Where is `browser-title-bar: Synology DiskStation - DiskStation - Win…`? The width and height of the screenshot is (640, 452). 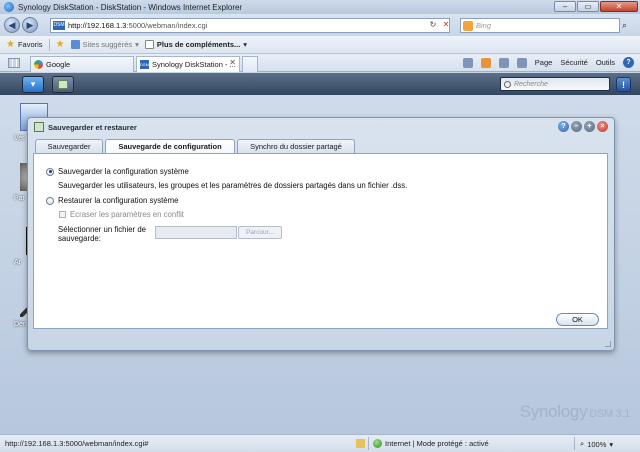 browser-title-bar: Synology DiskStation - DiskStation - Win… is located at coordinates (320, 7).